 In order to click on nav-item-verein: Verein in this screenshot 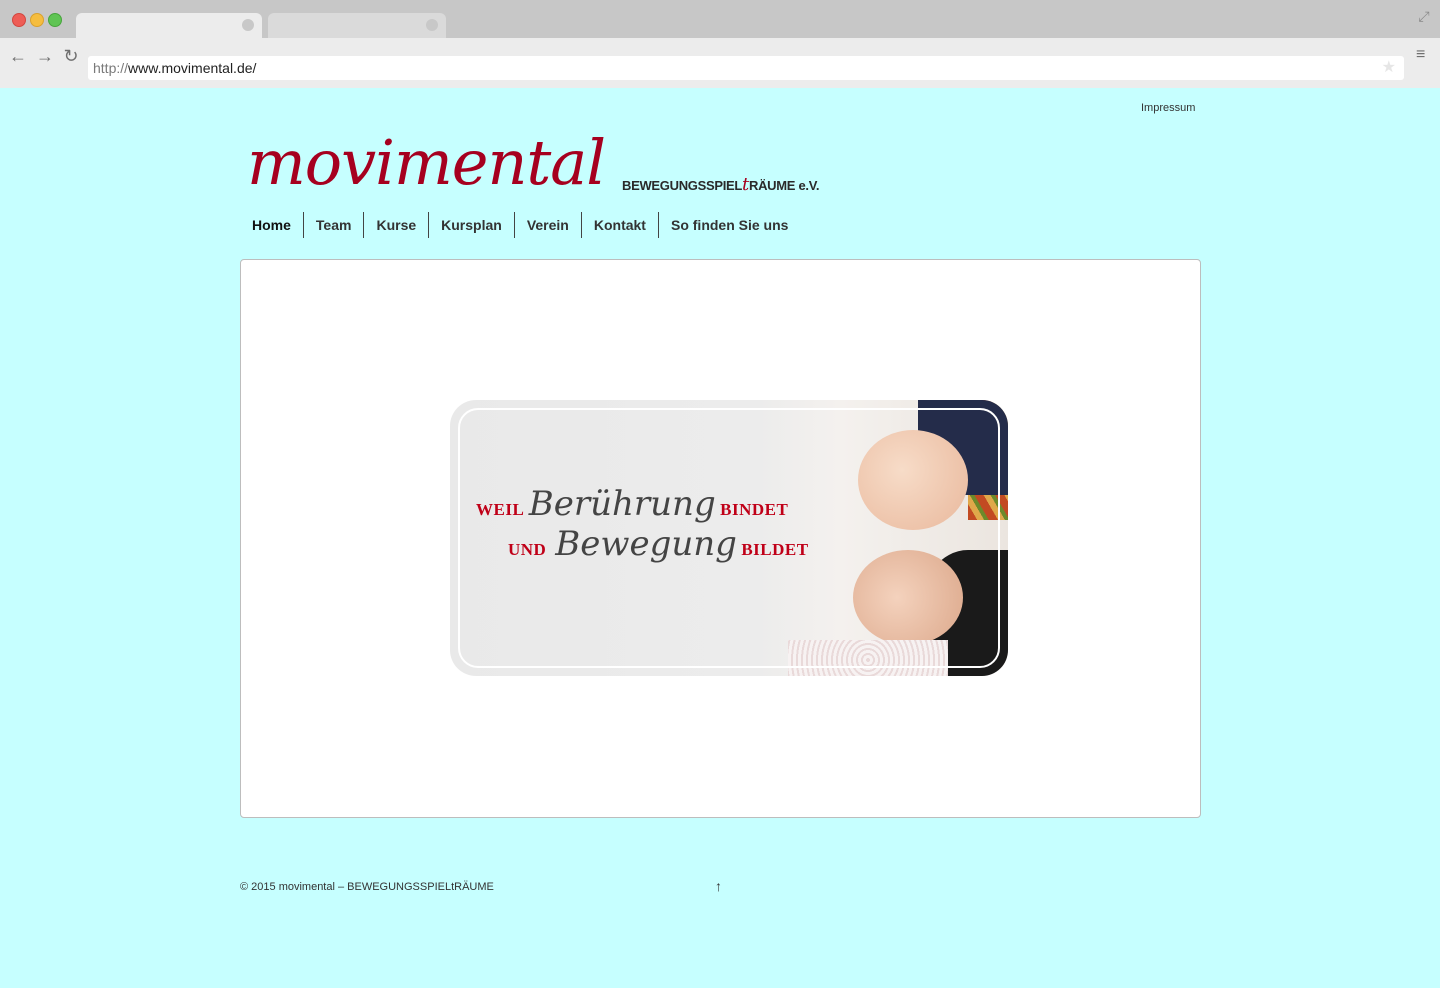, I will do `click(547, 225)`.